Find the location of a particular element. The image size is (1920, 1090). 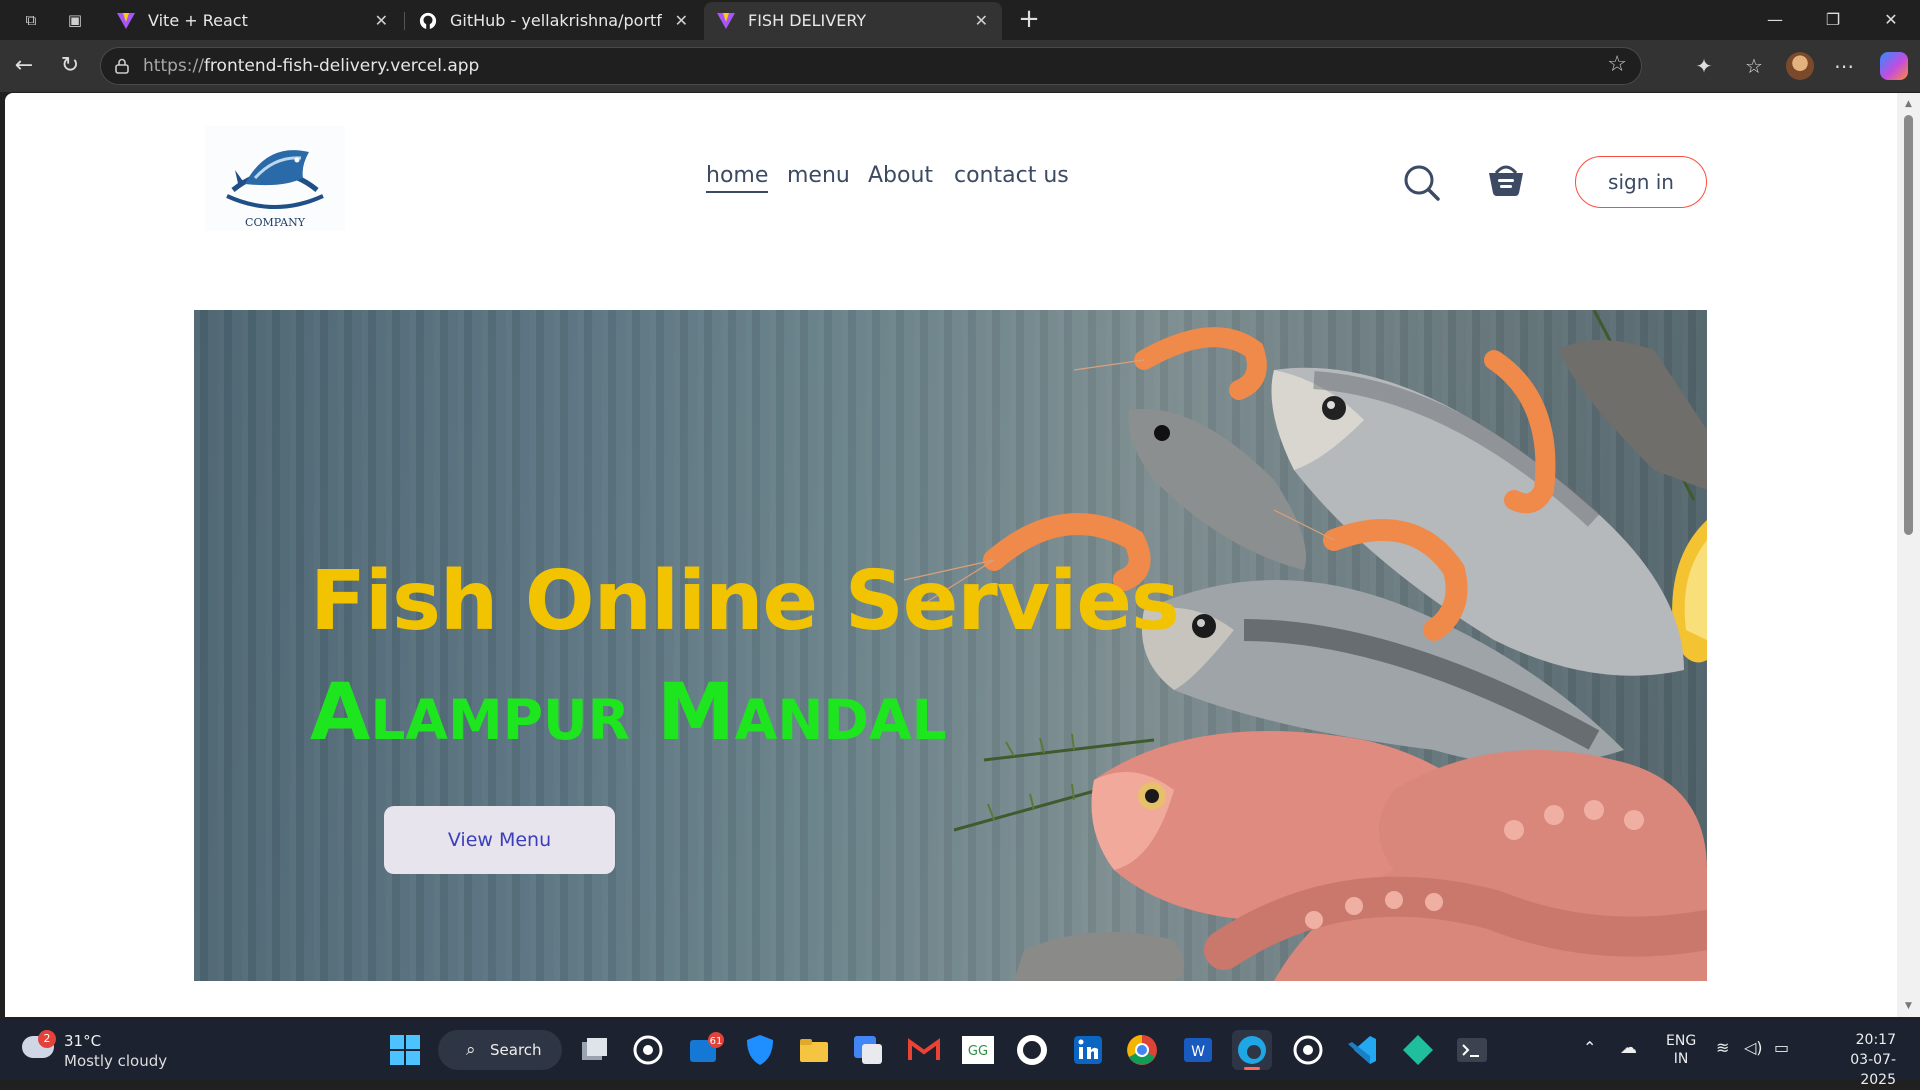

tab-divider is located at coordinates (404, 21).